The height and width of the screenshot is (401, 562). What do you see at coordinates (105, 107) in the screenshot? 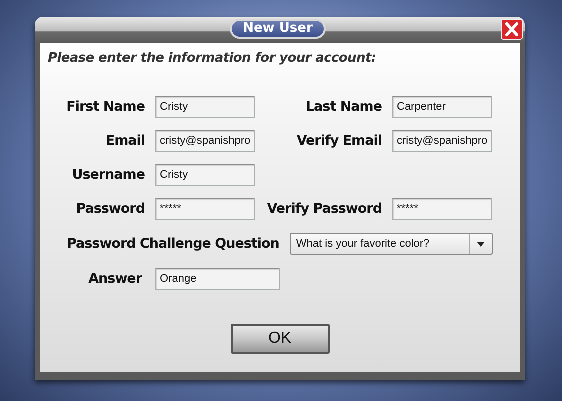
I see `field-label: First Name` at bounding box center [105, 107].